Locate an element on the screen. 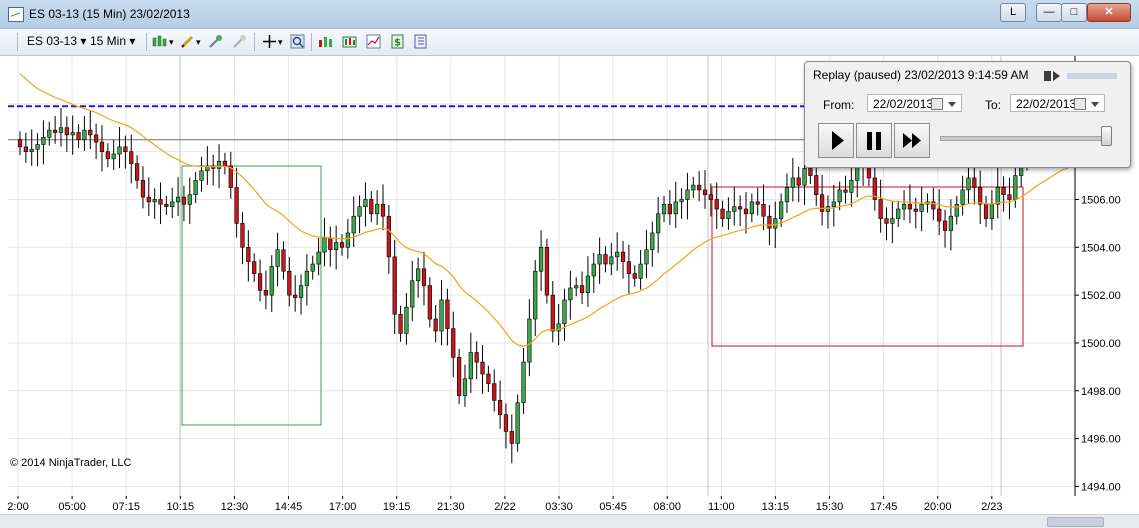 This screenshot has height=528, width=1139. link-button: L is located at coordinates (1013, 12).